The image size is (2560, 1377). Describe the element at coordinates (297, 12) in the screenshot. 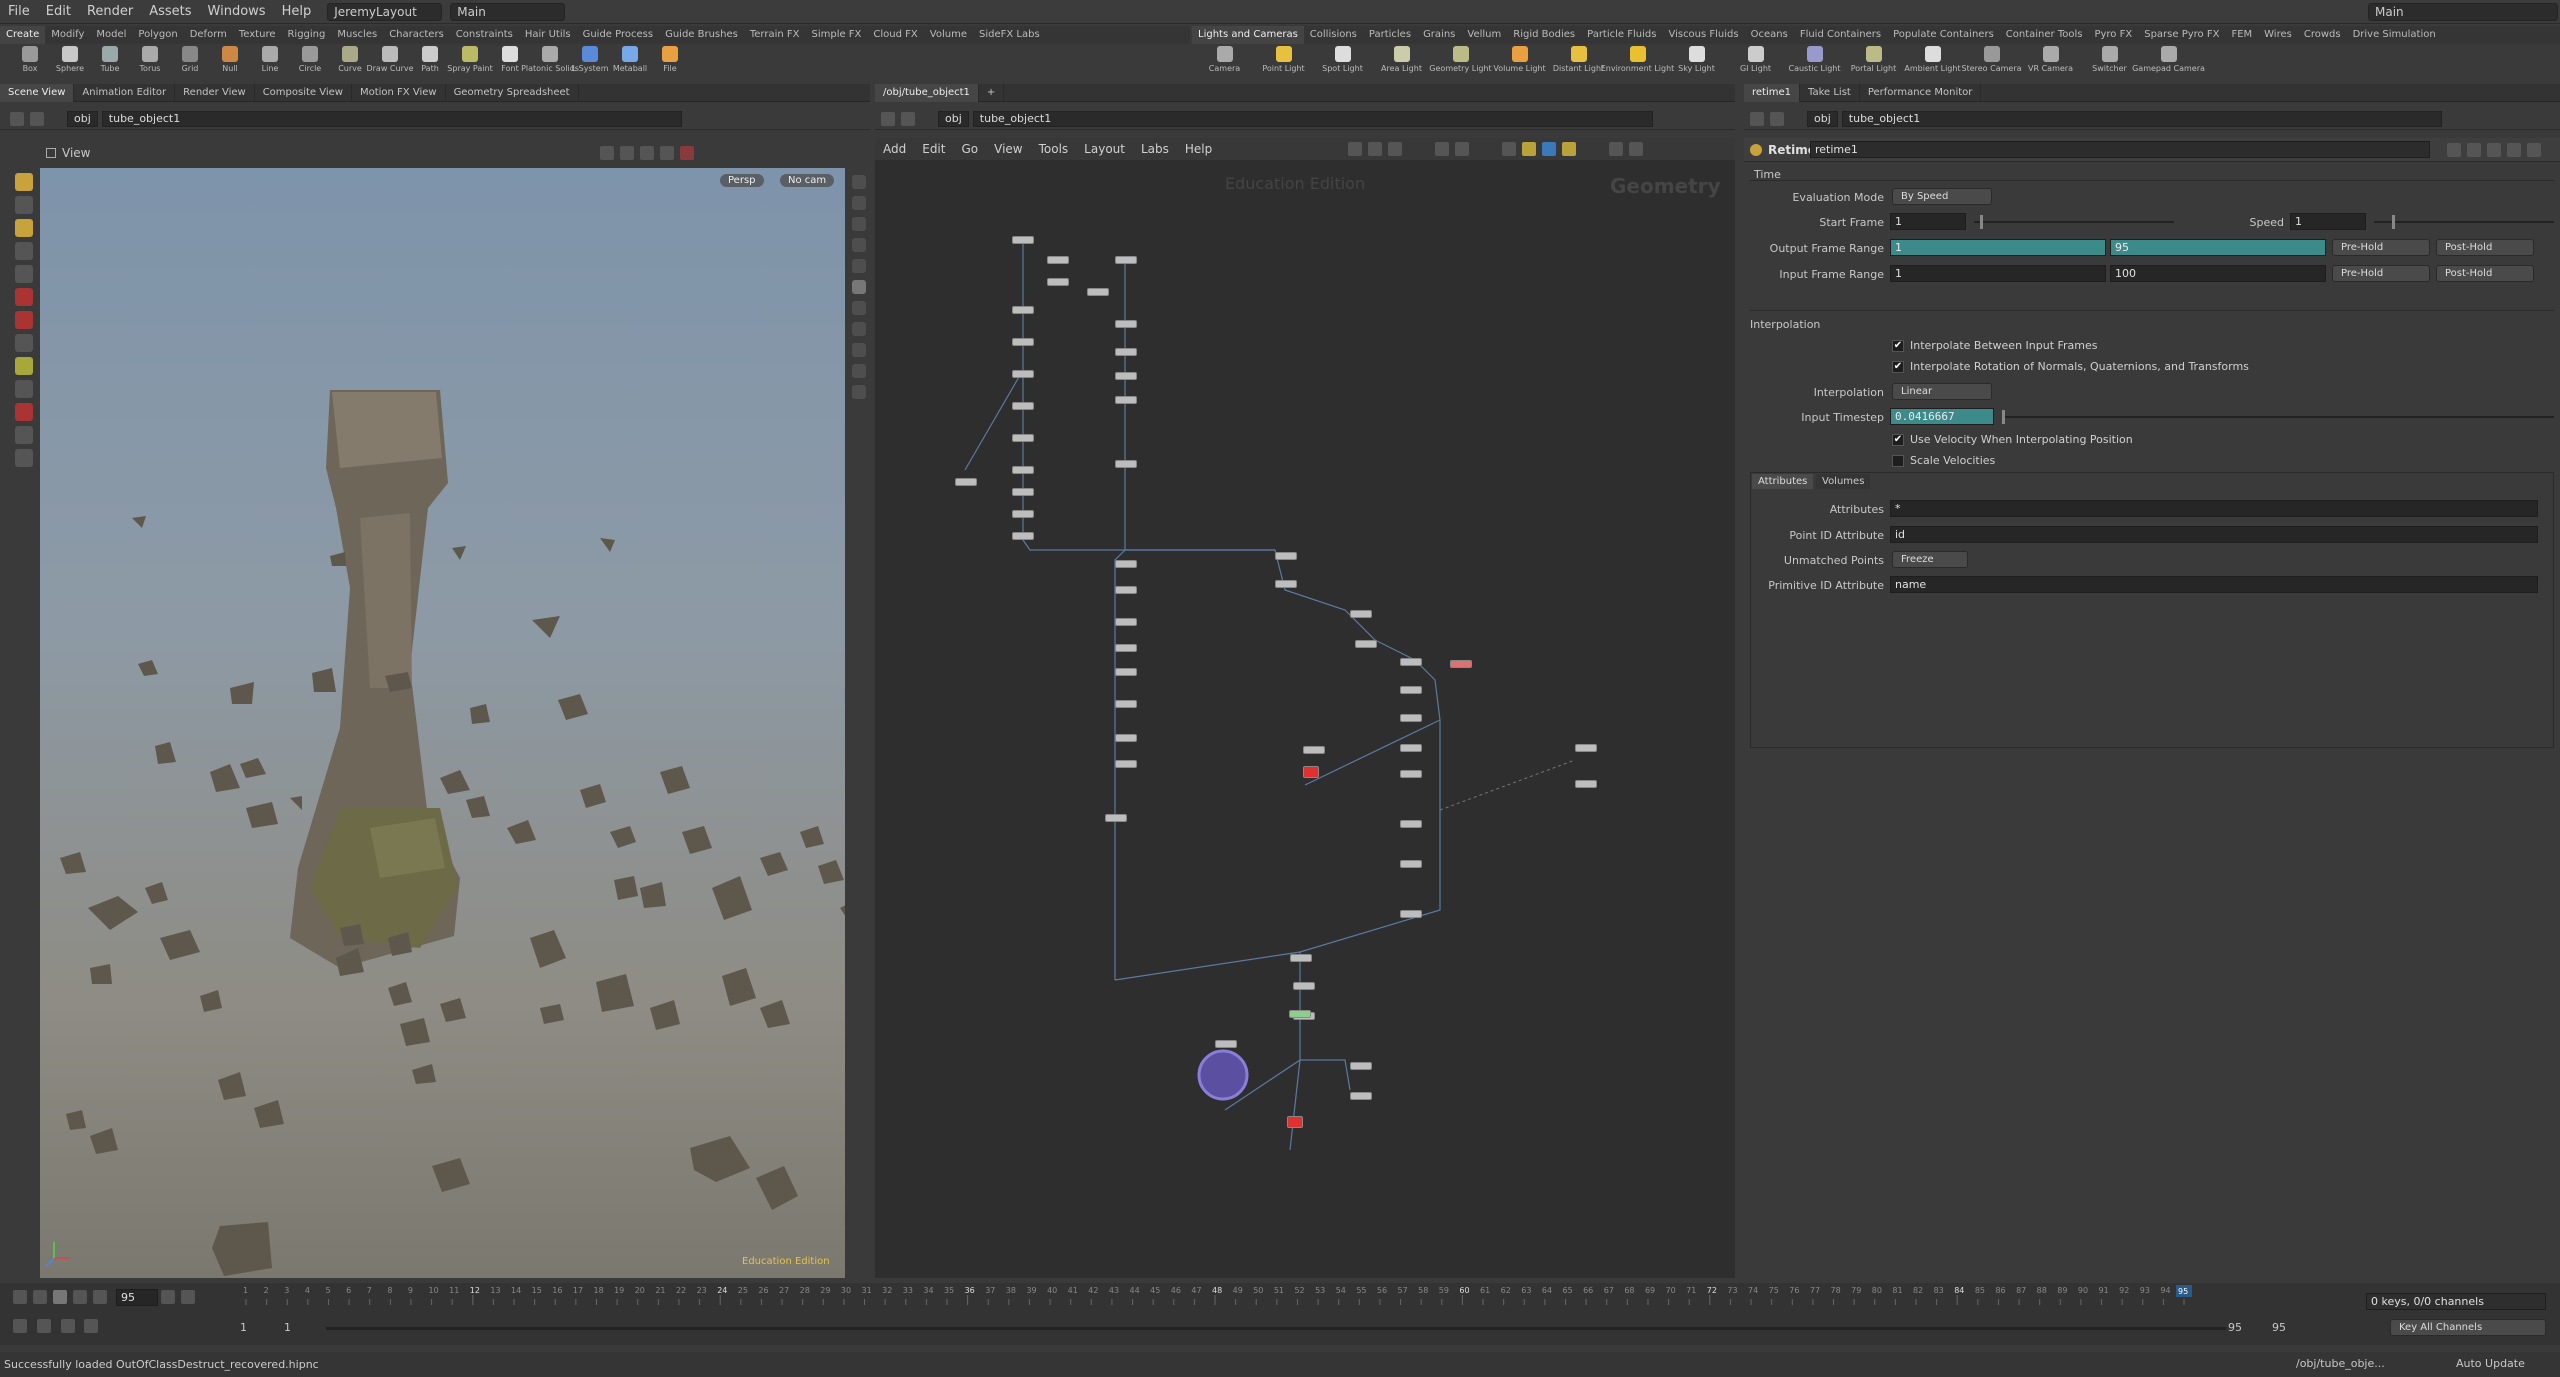

I see `menu-help: Help` at that location.